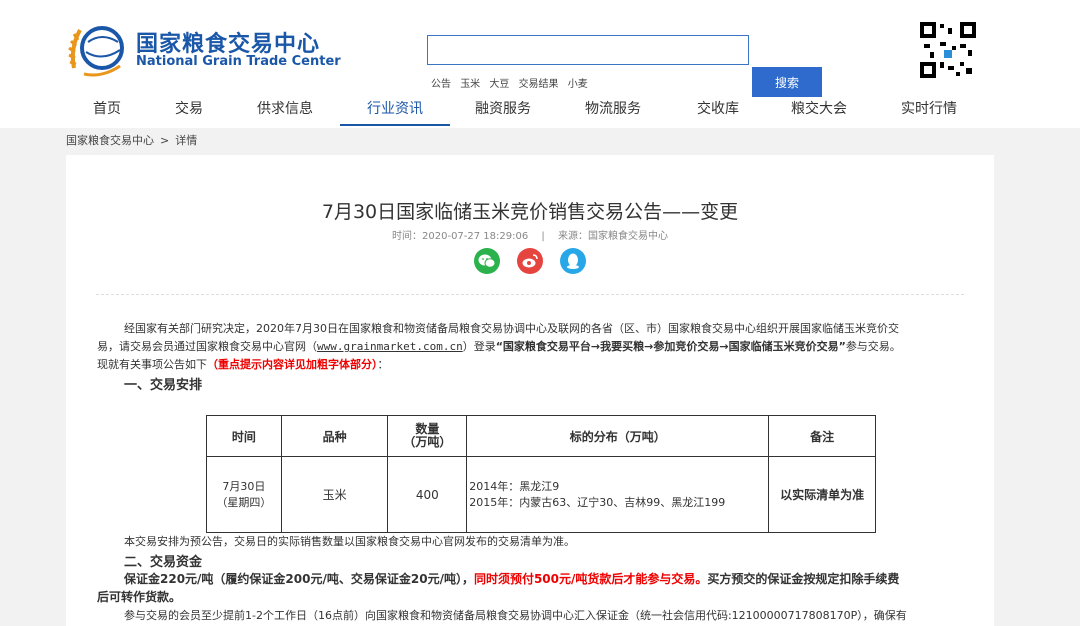  Describe the element at coordinates (539, 84) in the screenshot. I see `hotword-link: 交易结果` at that location.